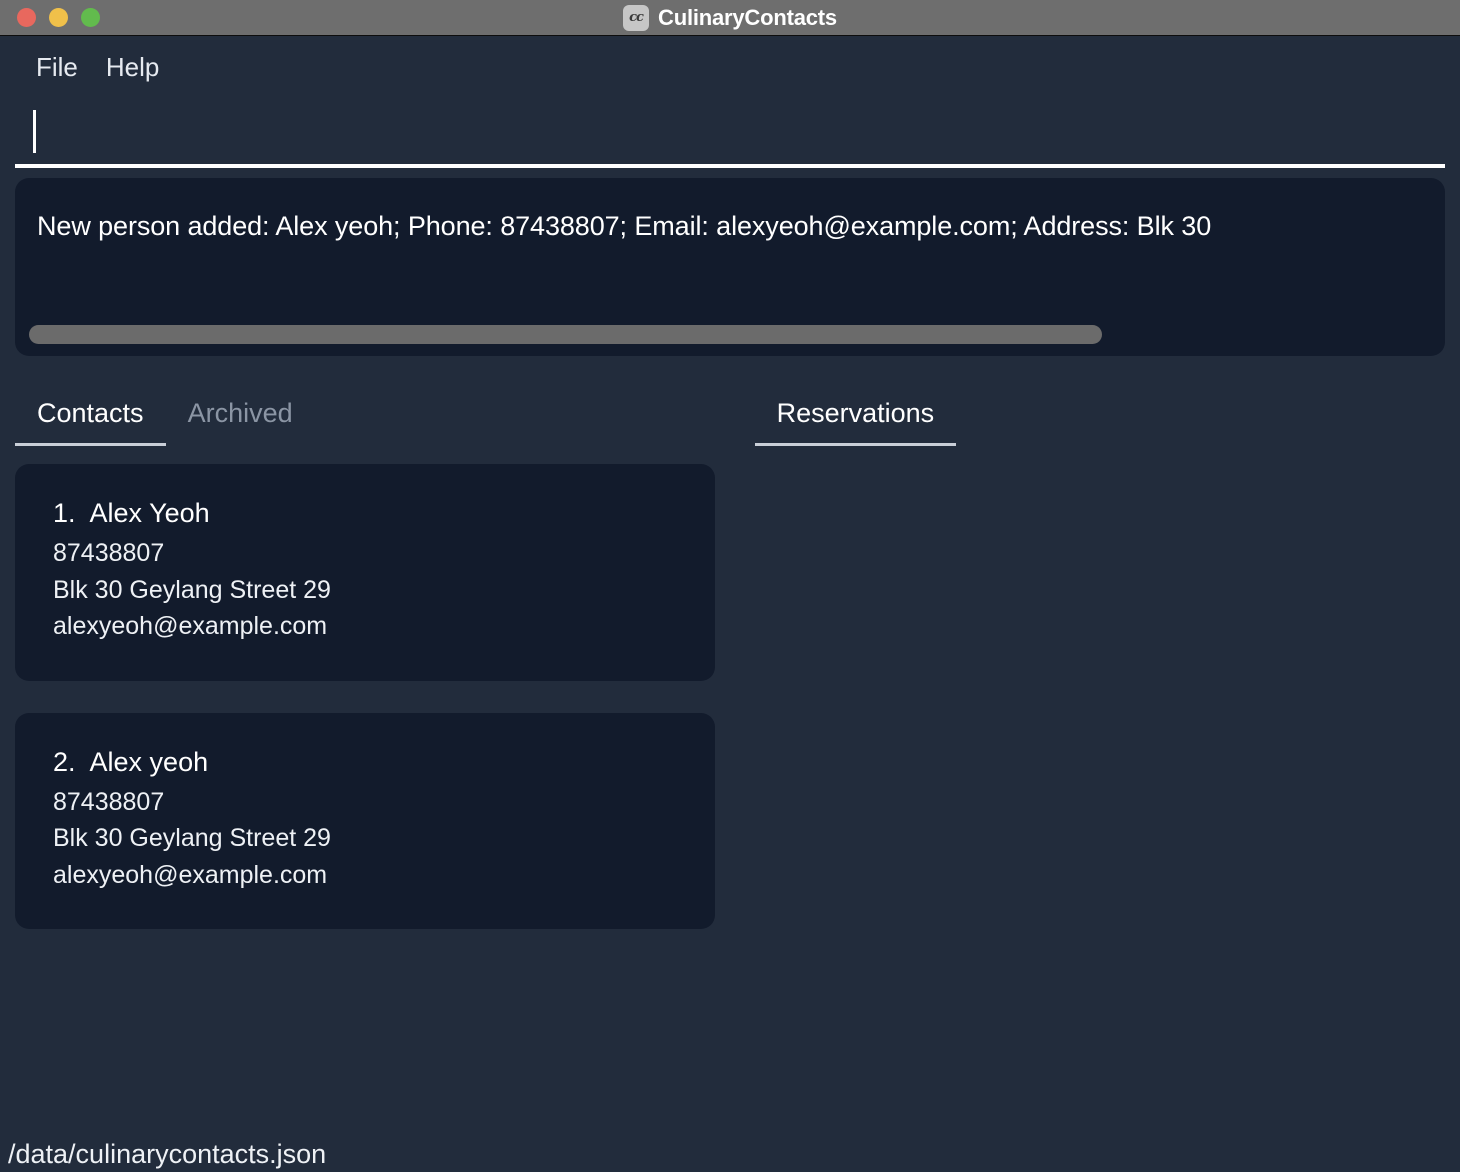 The image size is (1460, 1172). I want to click on menu-item-file: File, so click(57, 67).